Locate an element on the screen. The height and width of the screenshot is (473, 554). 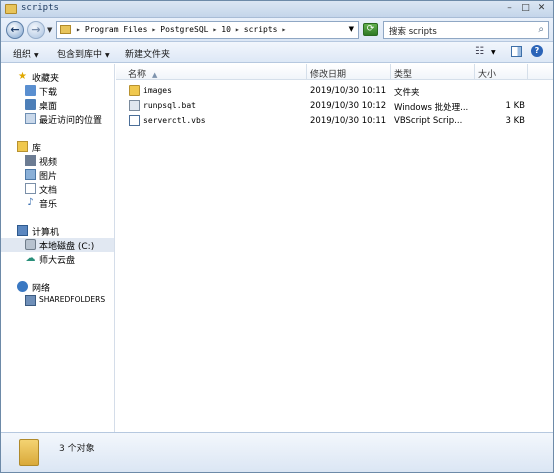
hard-disk-icon is located at coordinates (30, 244).